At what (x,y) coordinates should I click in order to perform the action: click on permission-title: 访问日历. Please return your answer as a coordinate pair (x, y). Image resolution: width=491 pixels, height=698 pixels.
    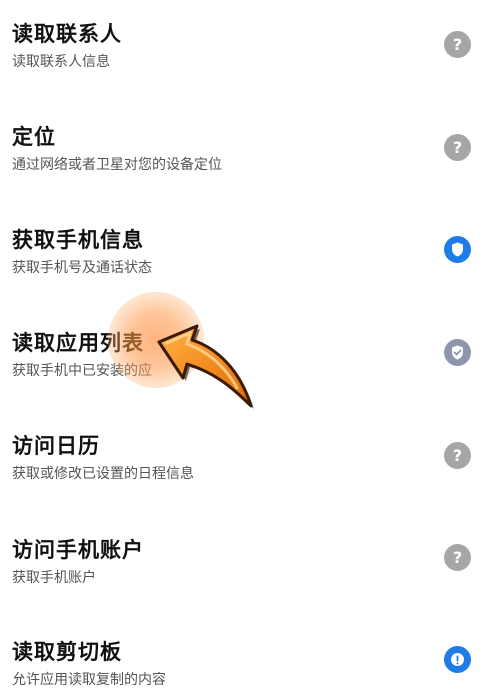
    Looking at the image, I should click on (56, 446).